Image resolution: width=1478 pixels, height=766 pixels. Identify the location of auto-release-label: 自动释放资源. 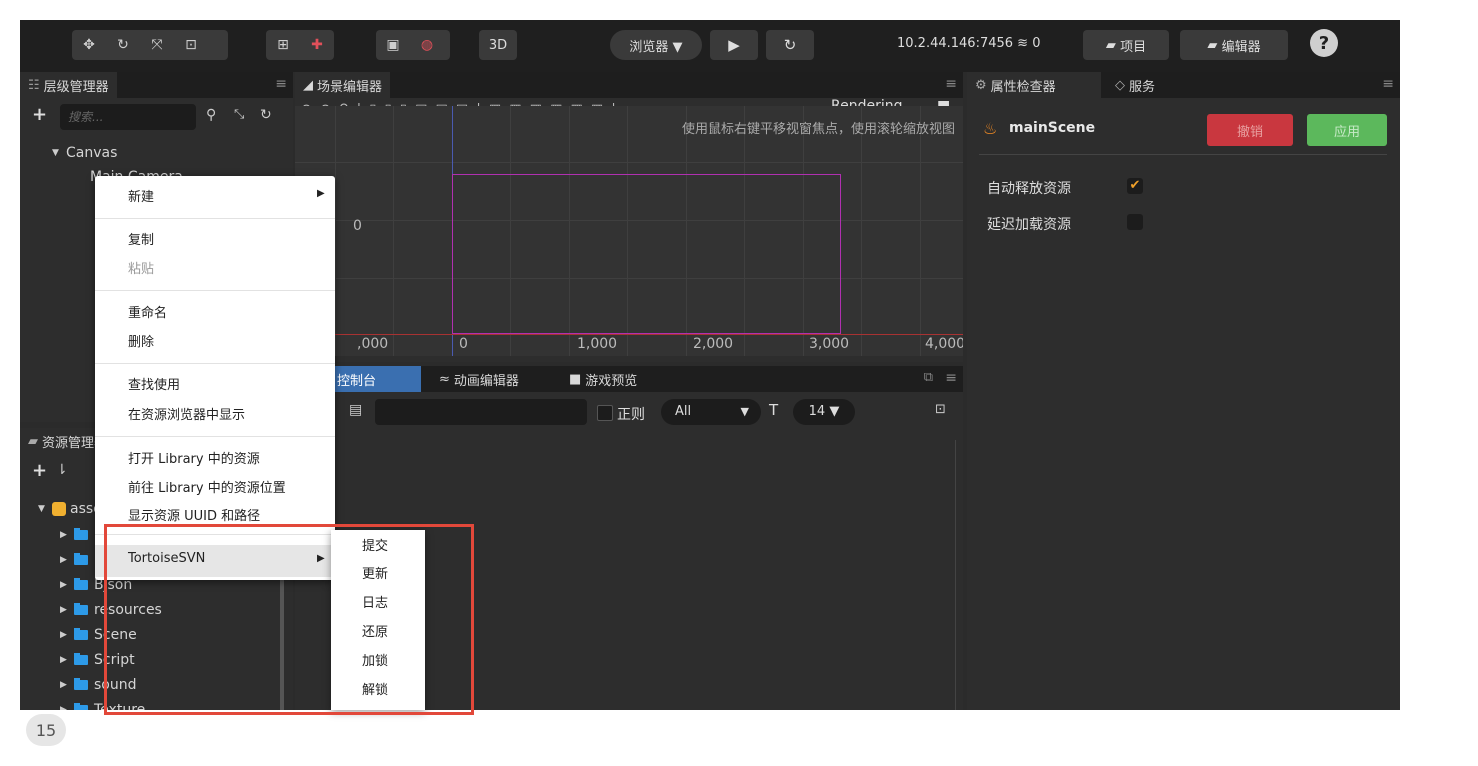
(1029, 189).